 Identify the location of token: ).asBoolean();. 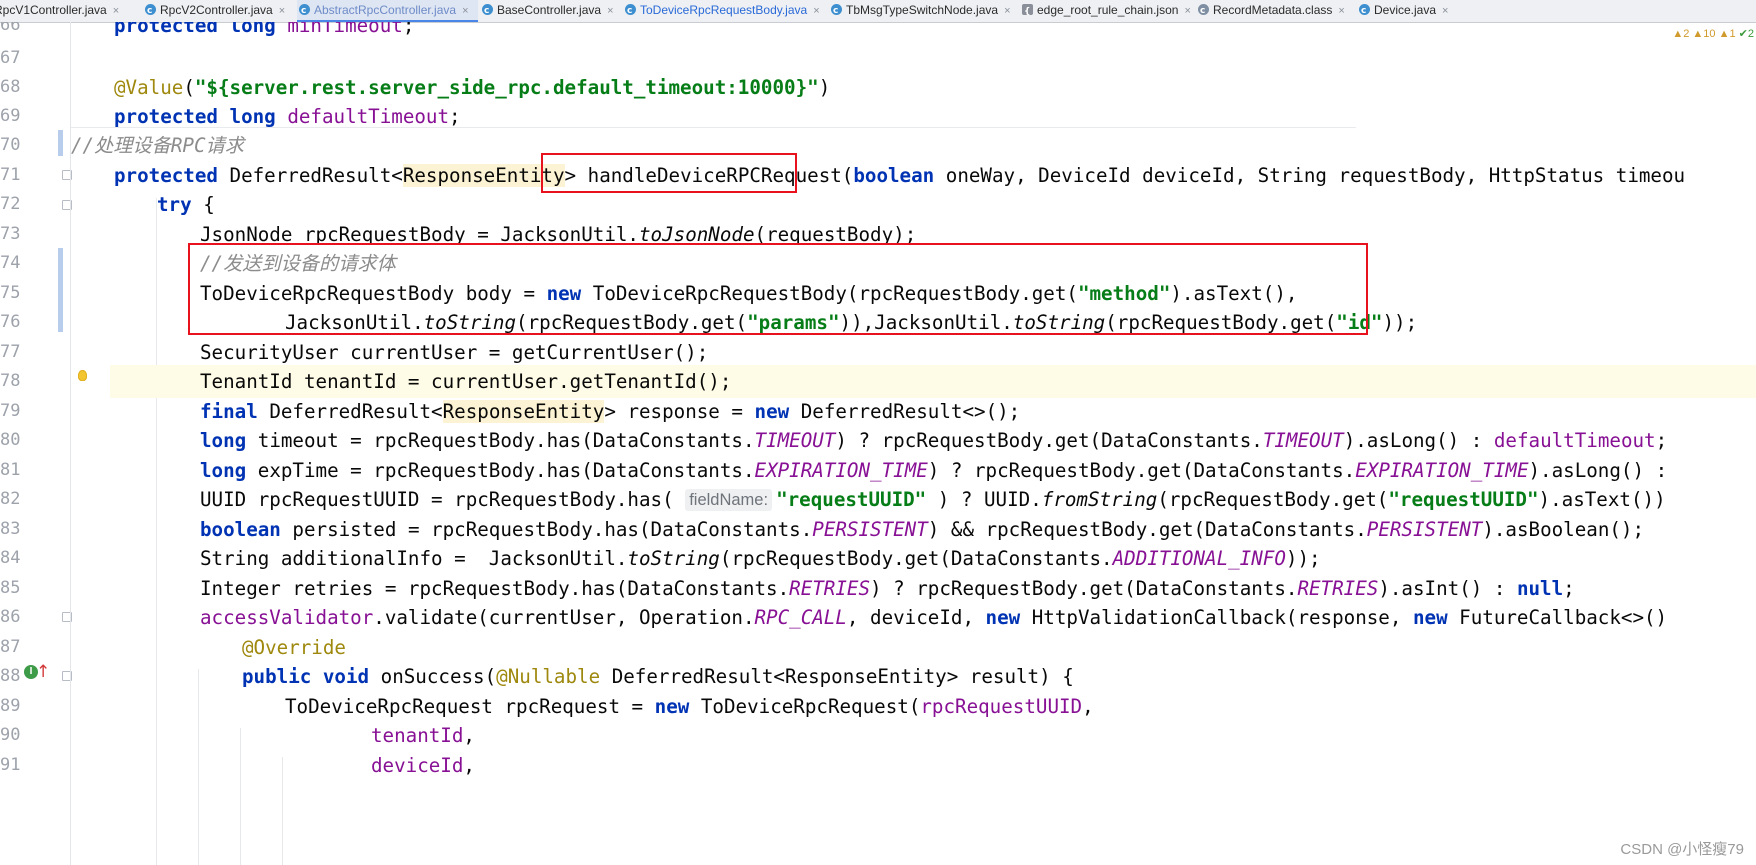
(1563, 529).